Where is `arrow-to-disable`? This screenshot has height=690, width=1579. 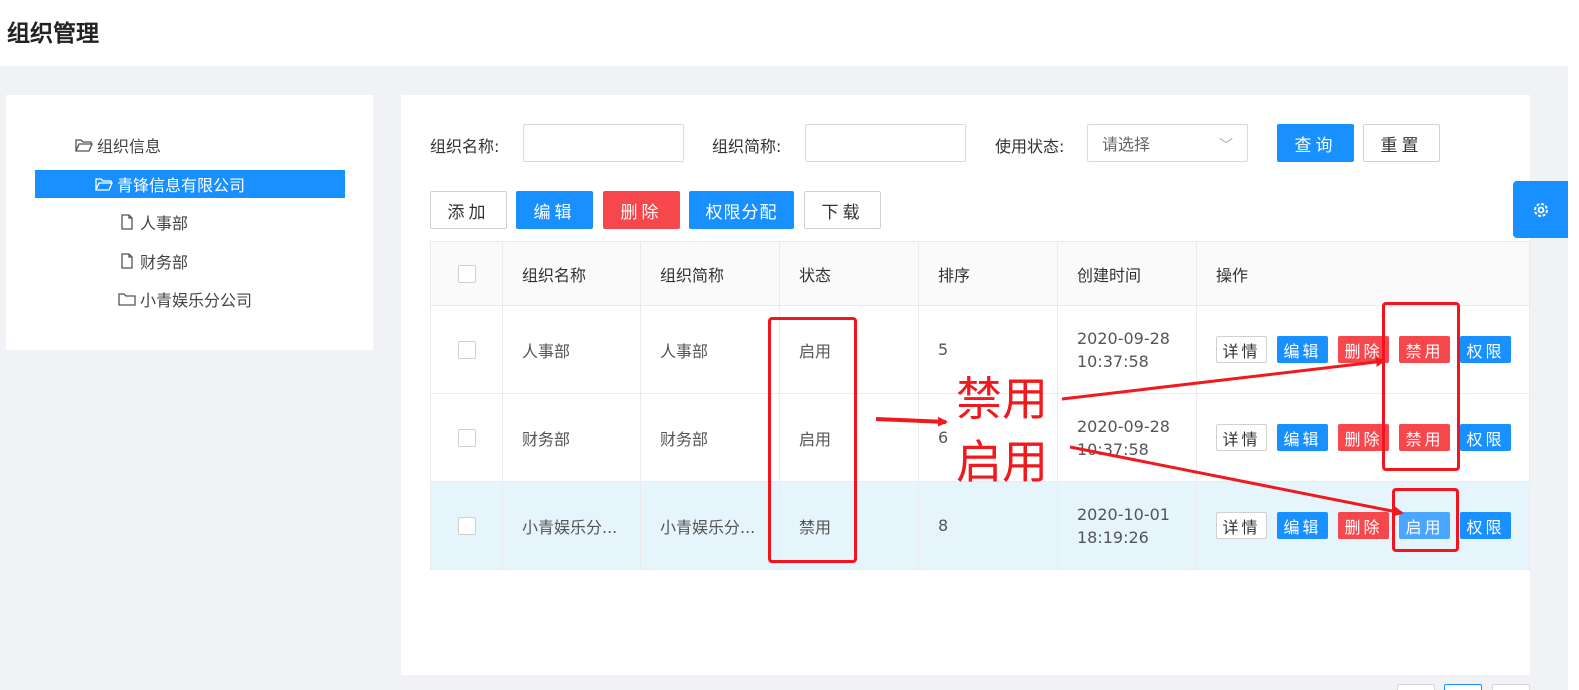 arrow-to-disable is located at coordinates (1223, 378).